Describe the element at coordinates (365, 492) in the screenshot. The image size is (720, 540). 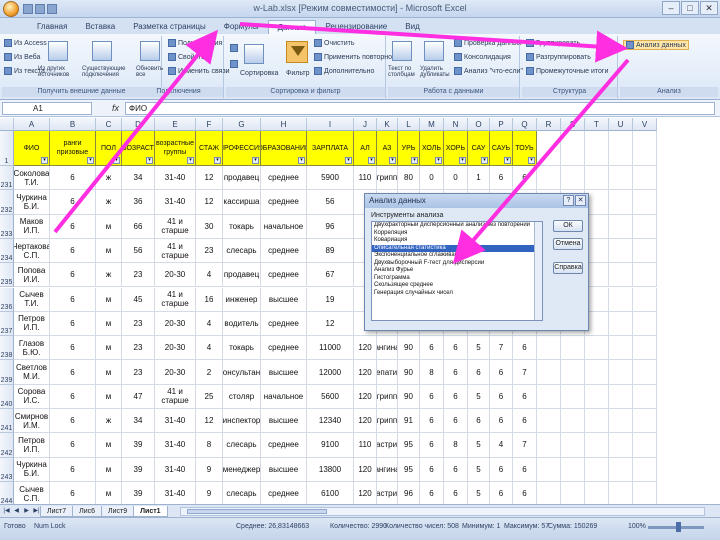
I see `table-cell: 120` at that location.